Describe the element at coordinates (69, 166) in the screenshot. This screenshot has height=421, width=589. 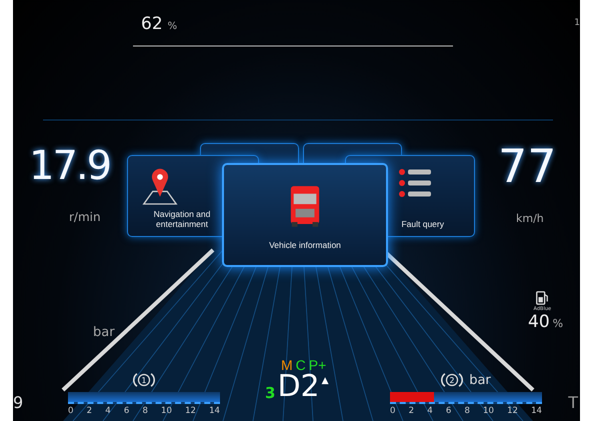
I see `rpm-value: 17.9` at that location.